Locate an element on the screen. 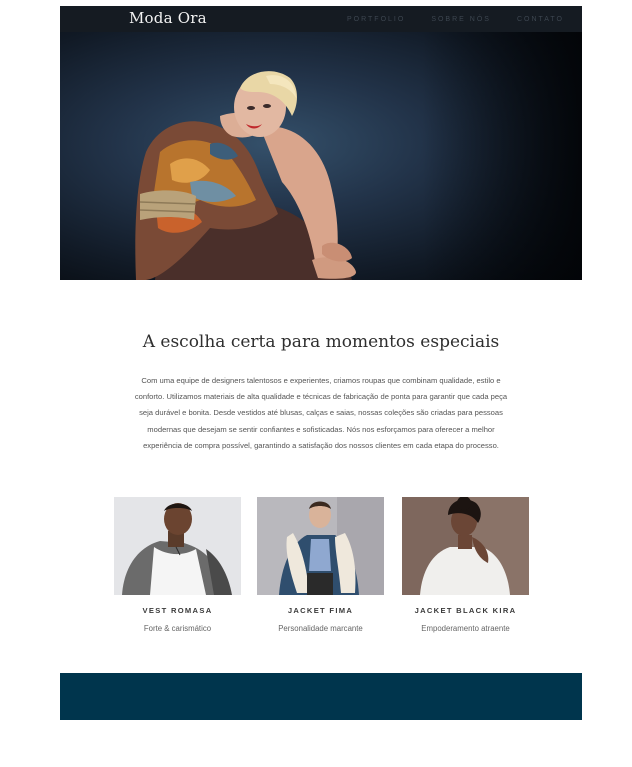  site-header: Moda Ora PORTFOLIO SOBRE NÓS CONTATO is located at coordinates (321, 19).